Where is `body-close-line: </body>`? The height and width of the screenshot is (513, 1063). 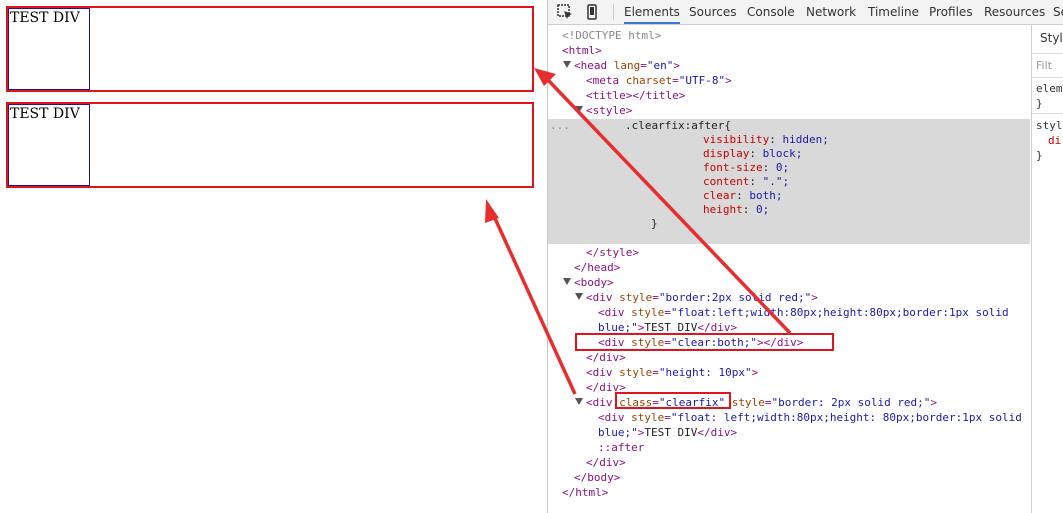
body-close-line: </body> is located at coordinates (597, 477).